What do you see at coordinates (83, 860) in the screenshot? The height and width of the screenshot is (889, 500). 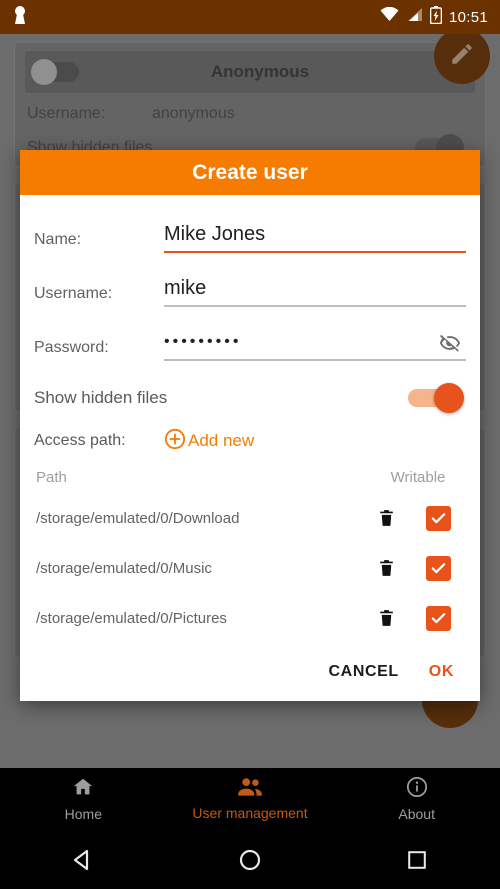 I see `triangle-back-icon` at bounding box center [83, 860].